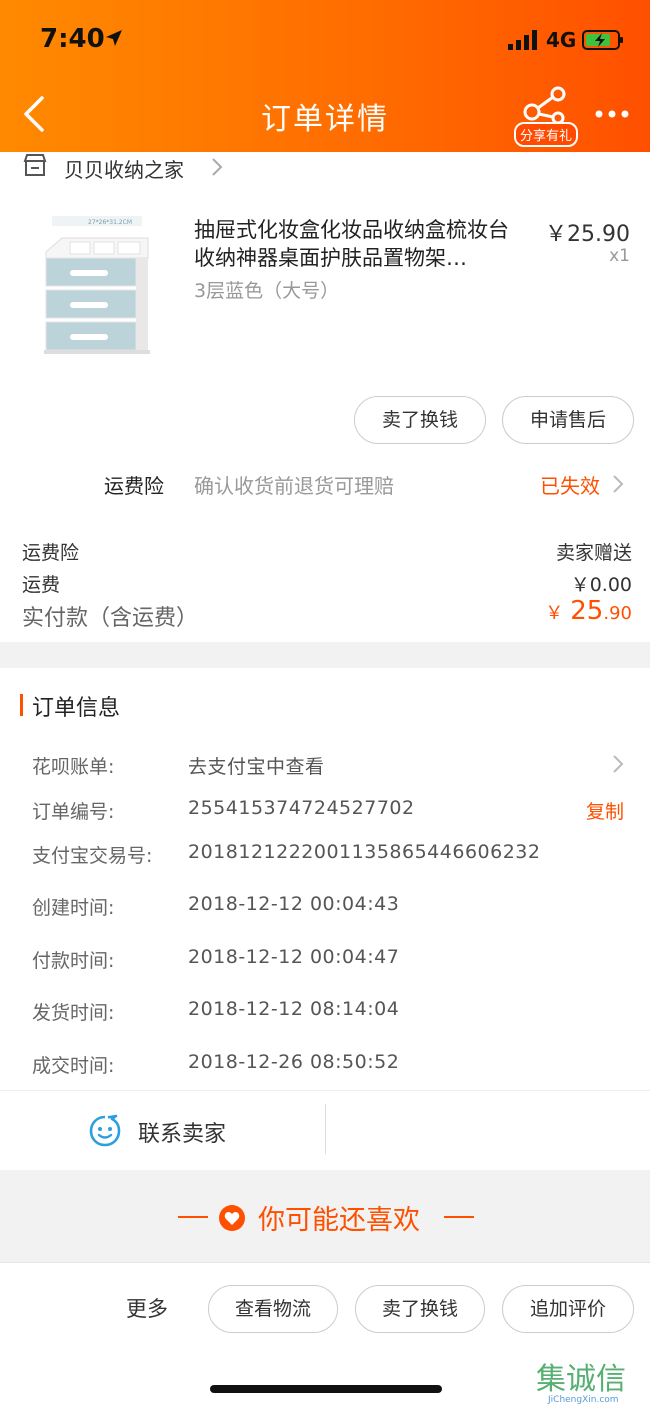 This screenshot has width=650, height=1407. What do you see at coordinates (294, 957) in the screenshot?
I see `info-value: 2018-12-12 00:04:47` at bounding box center [294, 957].